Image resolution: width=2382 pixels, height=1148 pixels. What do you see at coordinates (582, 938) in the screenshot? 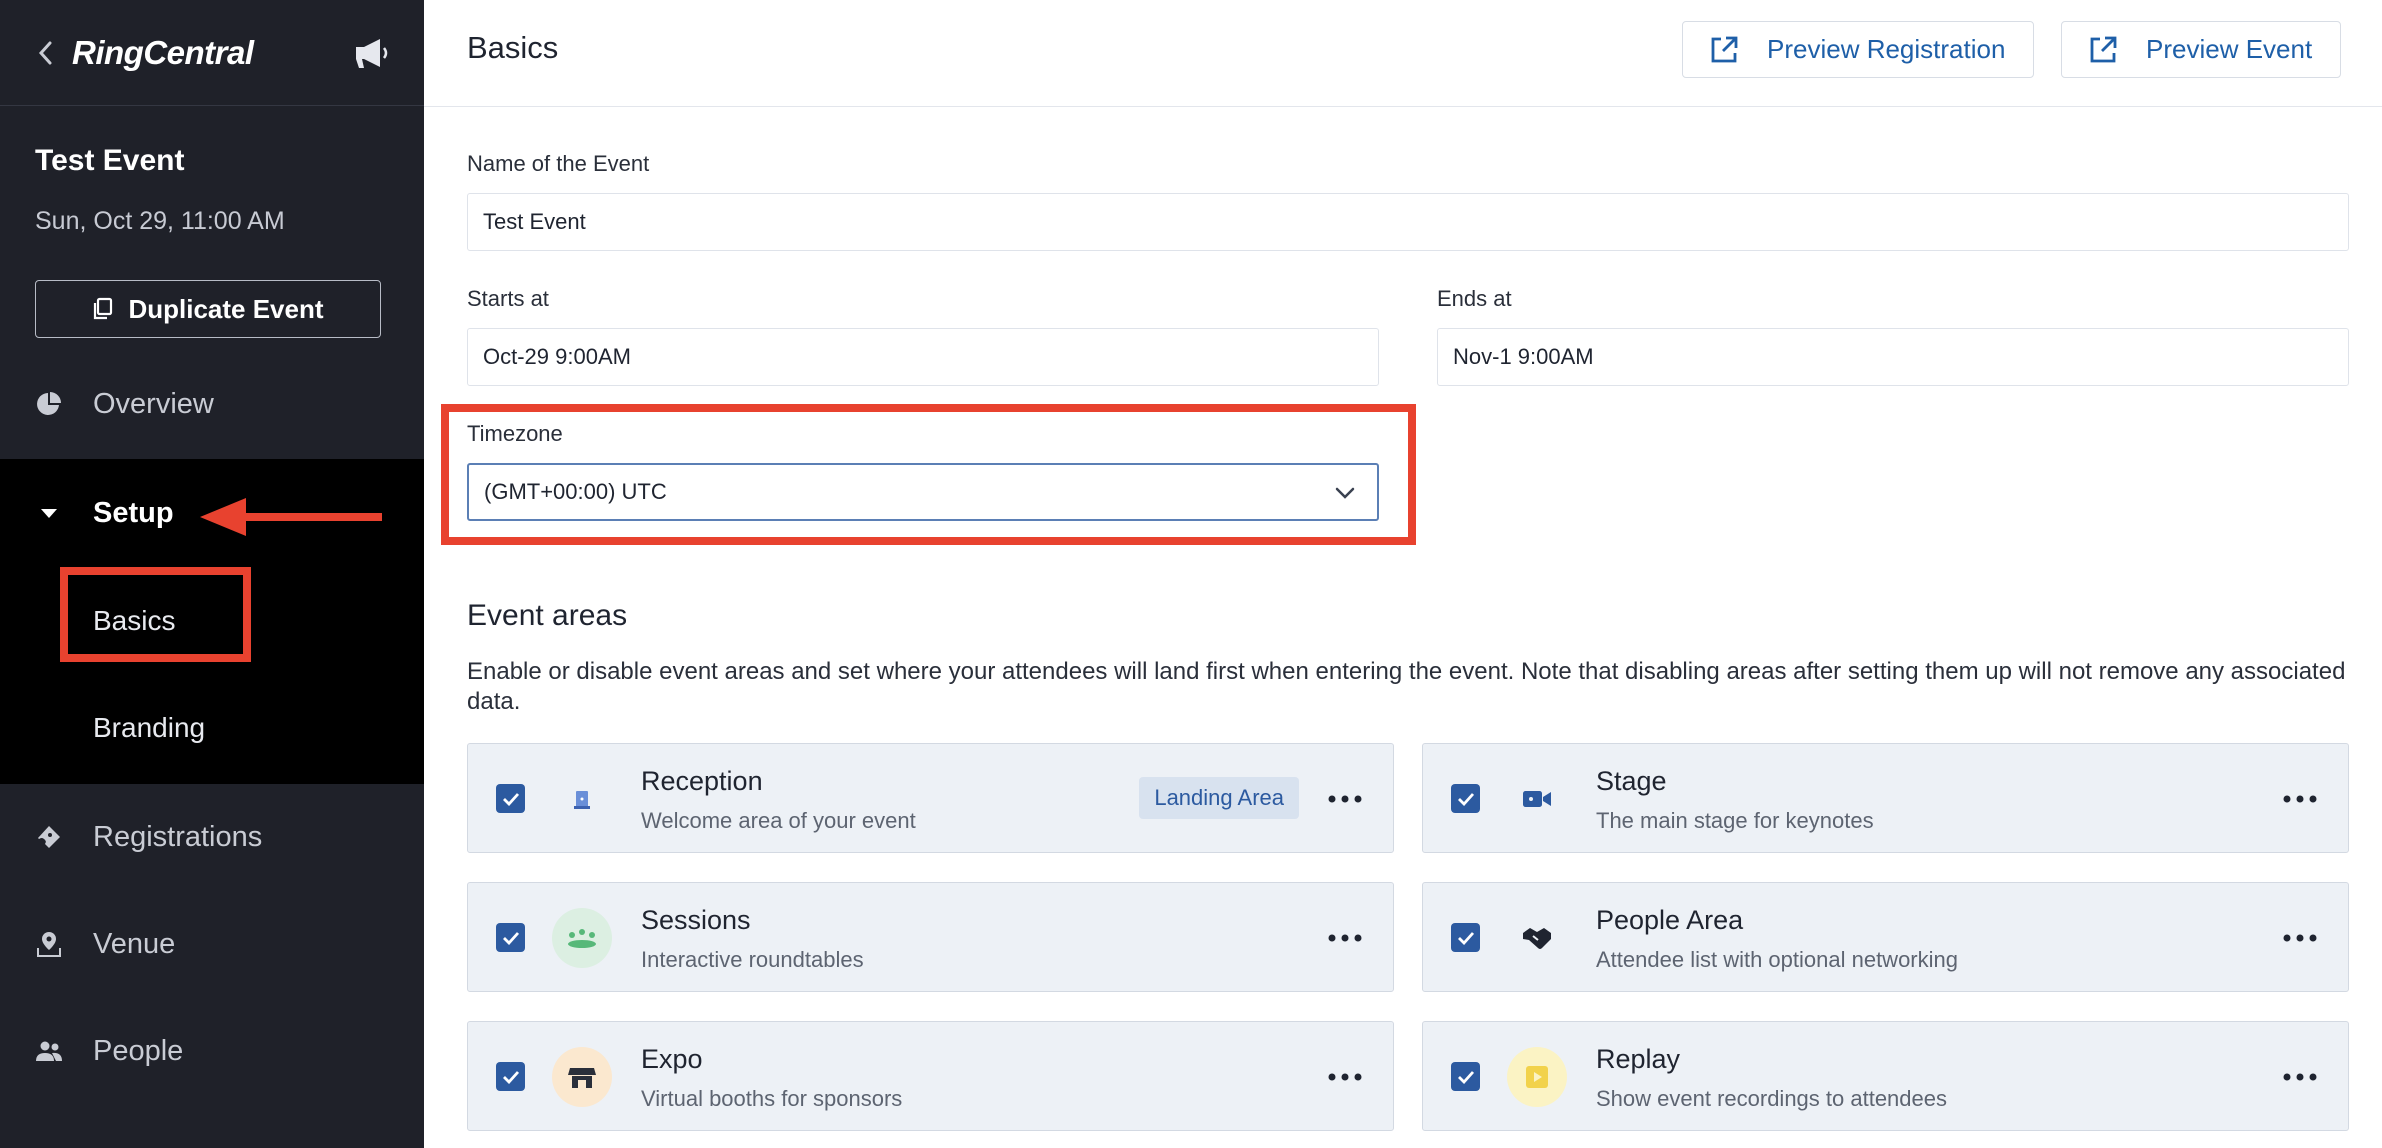
I see `roundtable-icon` at bounding box center [582, 938].